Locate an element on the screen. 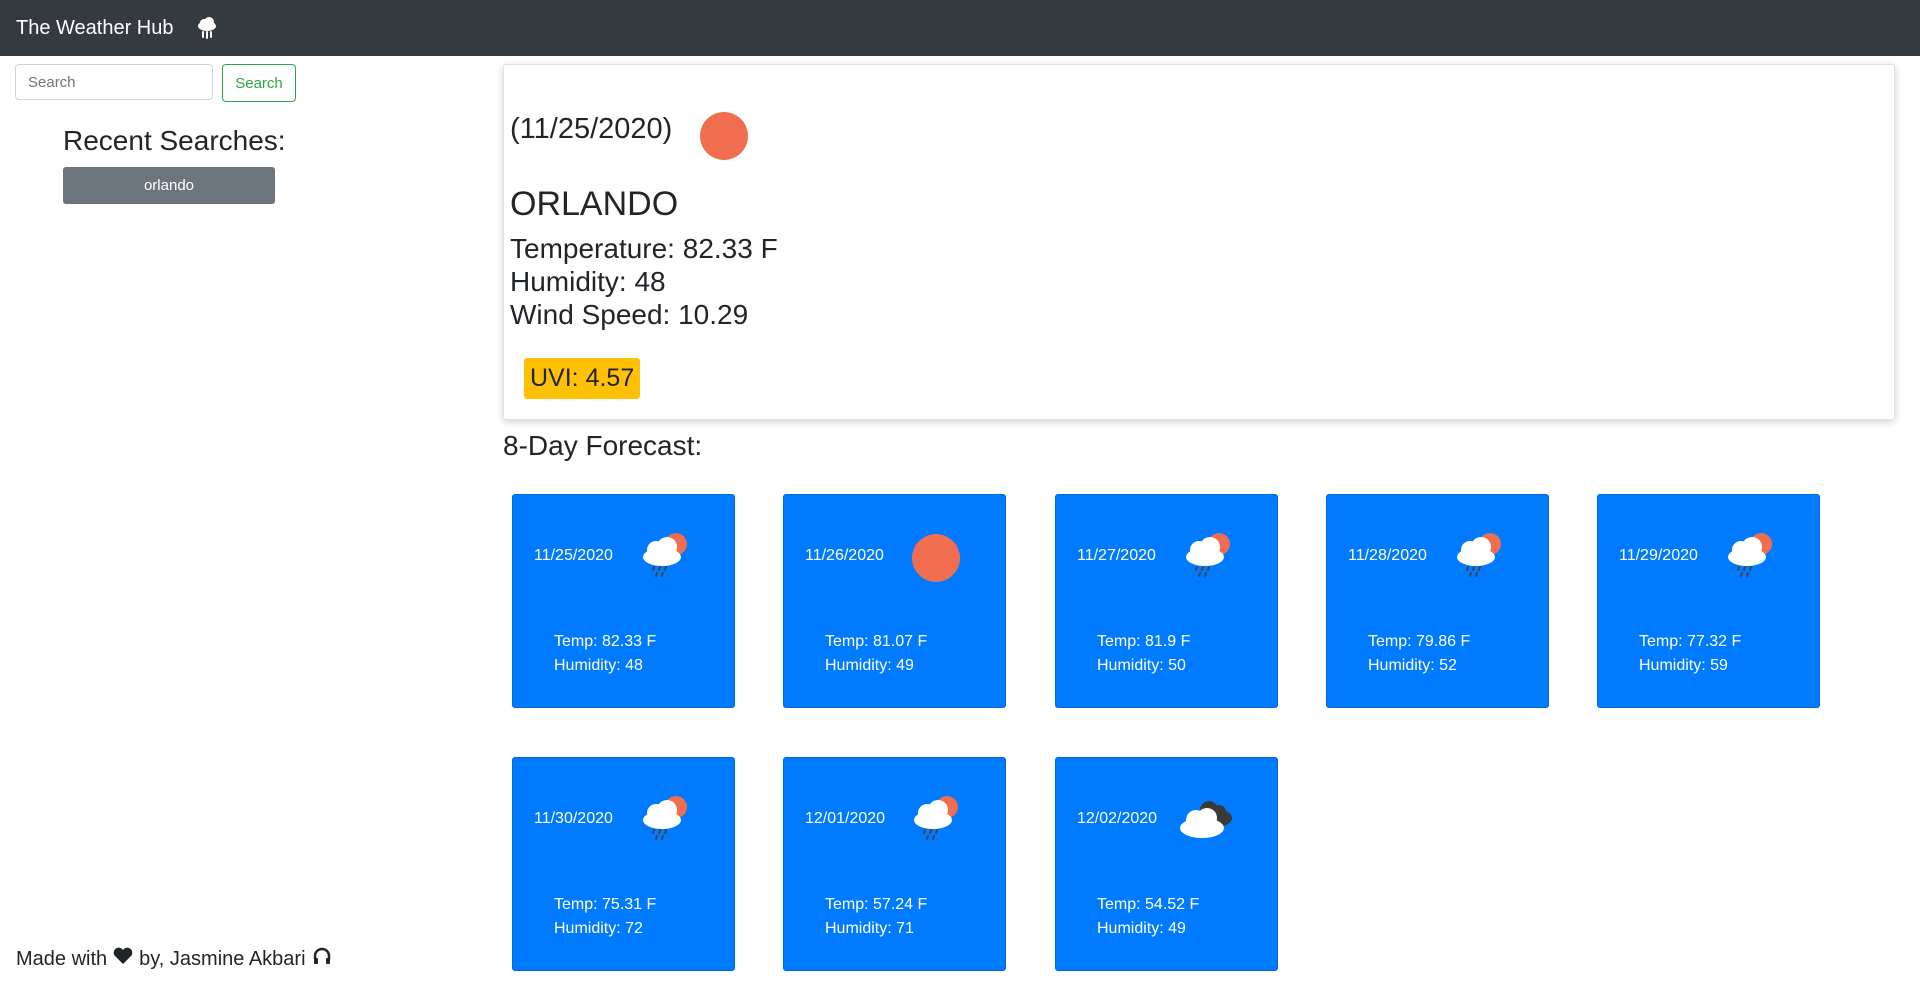 This screenshot has height=1004, width=1920. footer-author: by, Jasmine Akbari is located at coordinates (222, 958).